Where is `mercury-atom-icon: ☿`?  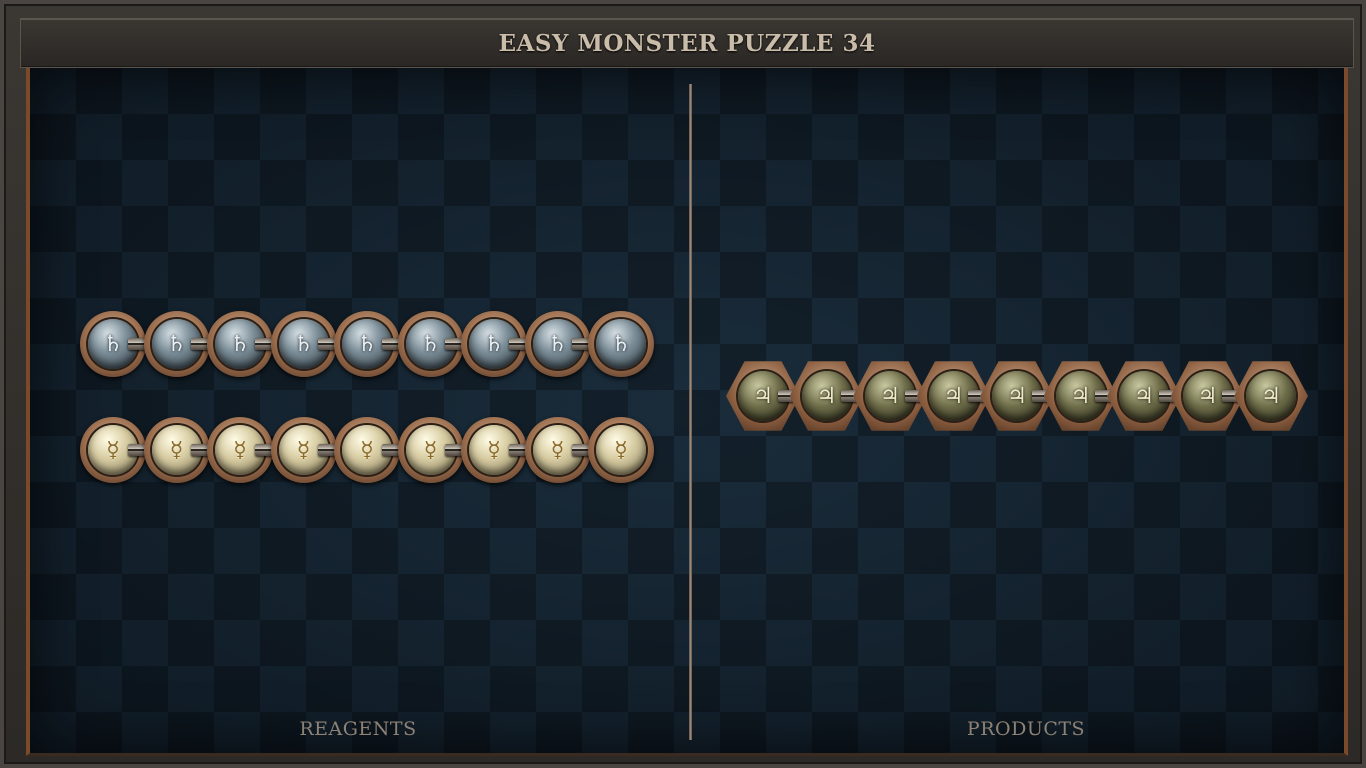
mercury-atom-icon: ☿ is located at coordinates (621, 450).